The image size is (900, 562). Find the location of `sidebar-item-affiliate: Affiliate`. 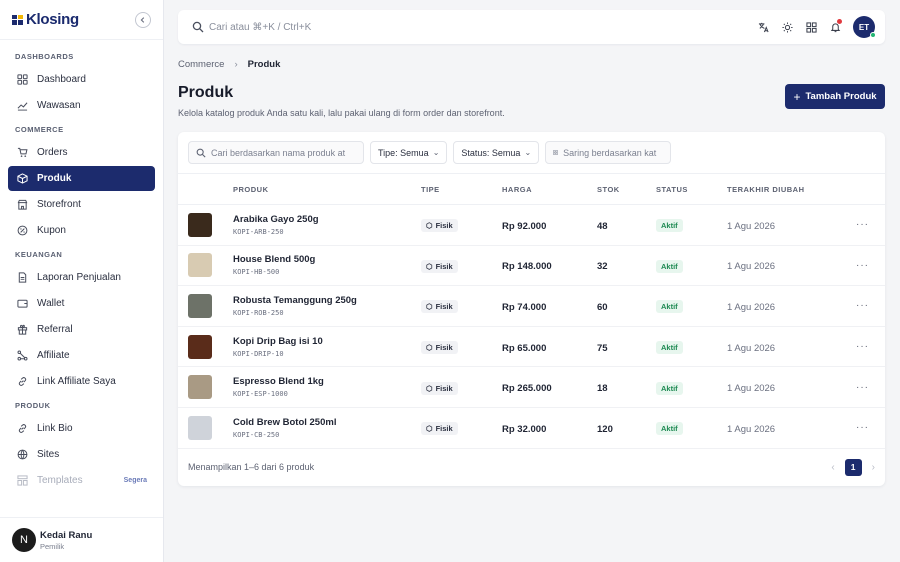

sidebar-item-affiliate: Affiliate is located at coordinates (81, 355).